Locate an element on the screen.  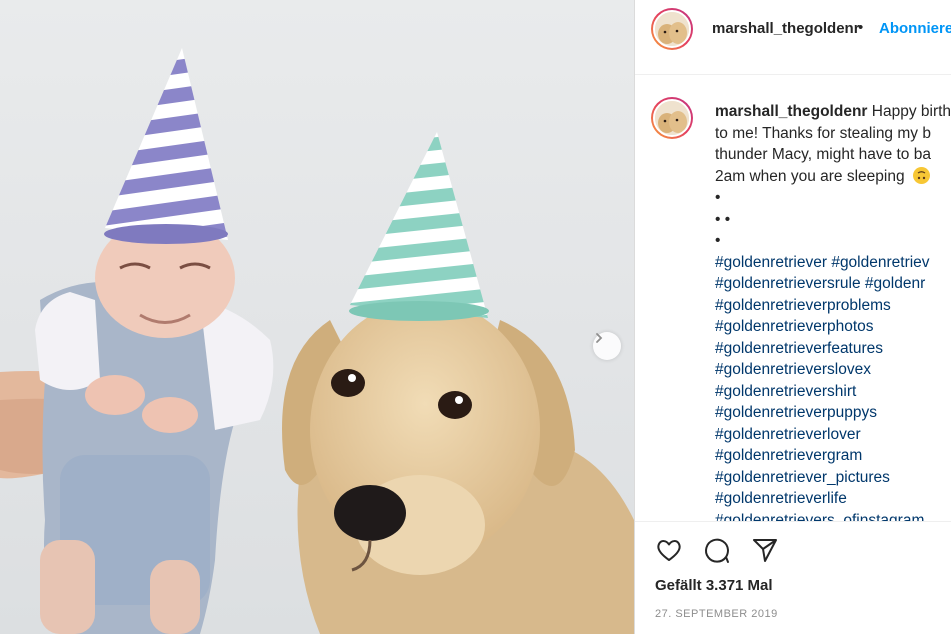
chevron-right-icon is located at coordinates (599, 338).